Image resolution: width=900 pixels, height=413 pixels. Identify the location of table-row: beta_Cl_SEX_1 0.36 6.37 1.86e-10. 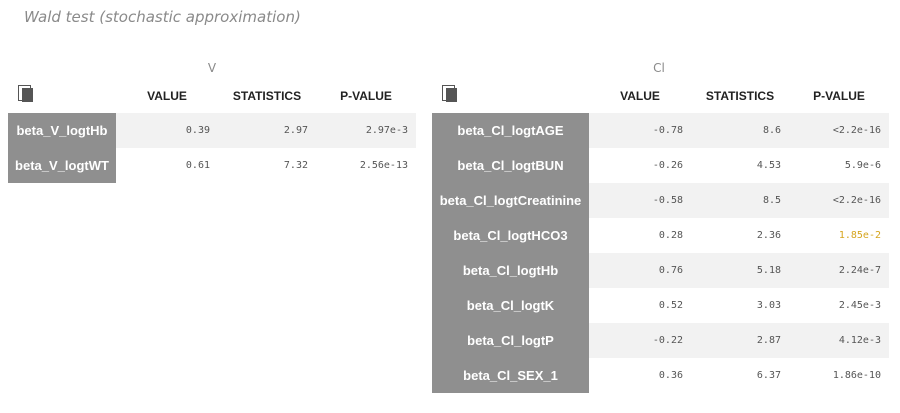
(660, 375).